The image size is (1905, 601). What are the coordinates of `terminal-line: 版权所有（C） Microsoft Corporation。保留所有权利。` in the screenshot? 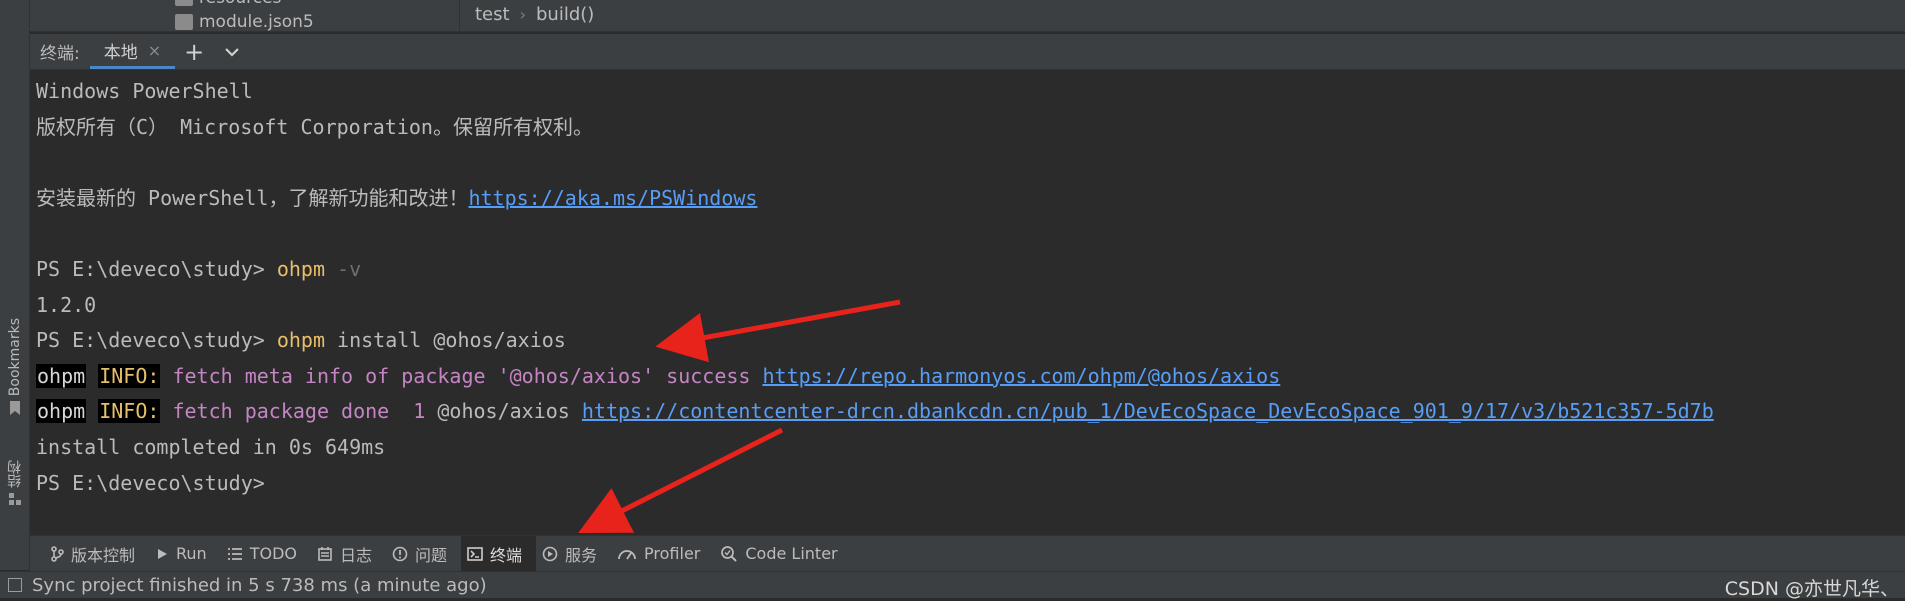 It's located at (314, 126).